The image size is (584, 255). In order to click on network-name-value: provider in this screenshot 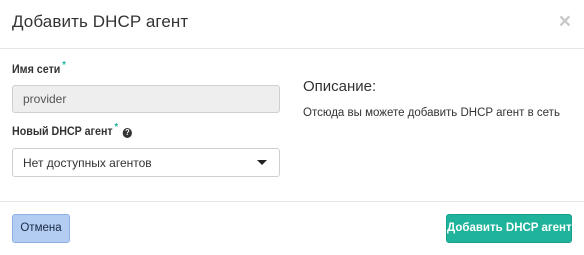, I will do `click(45, 99)`.